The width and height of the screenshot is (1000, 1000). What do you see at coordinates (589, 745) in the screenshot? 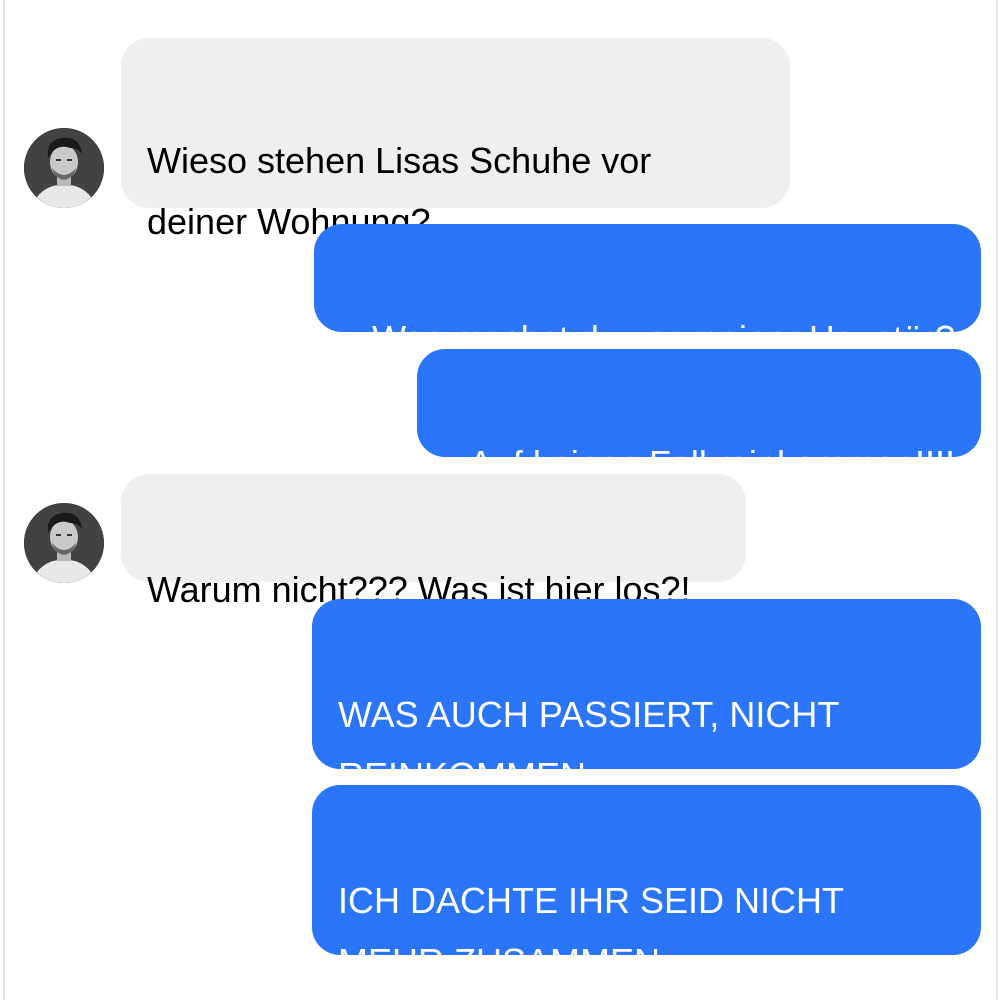
I see `message-text: WAS AUCH PASSIERT, NICHT REINKOMMEN` at bounding box center [589, 745].